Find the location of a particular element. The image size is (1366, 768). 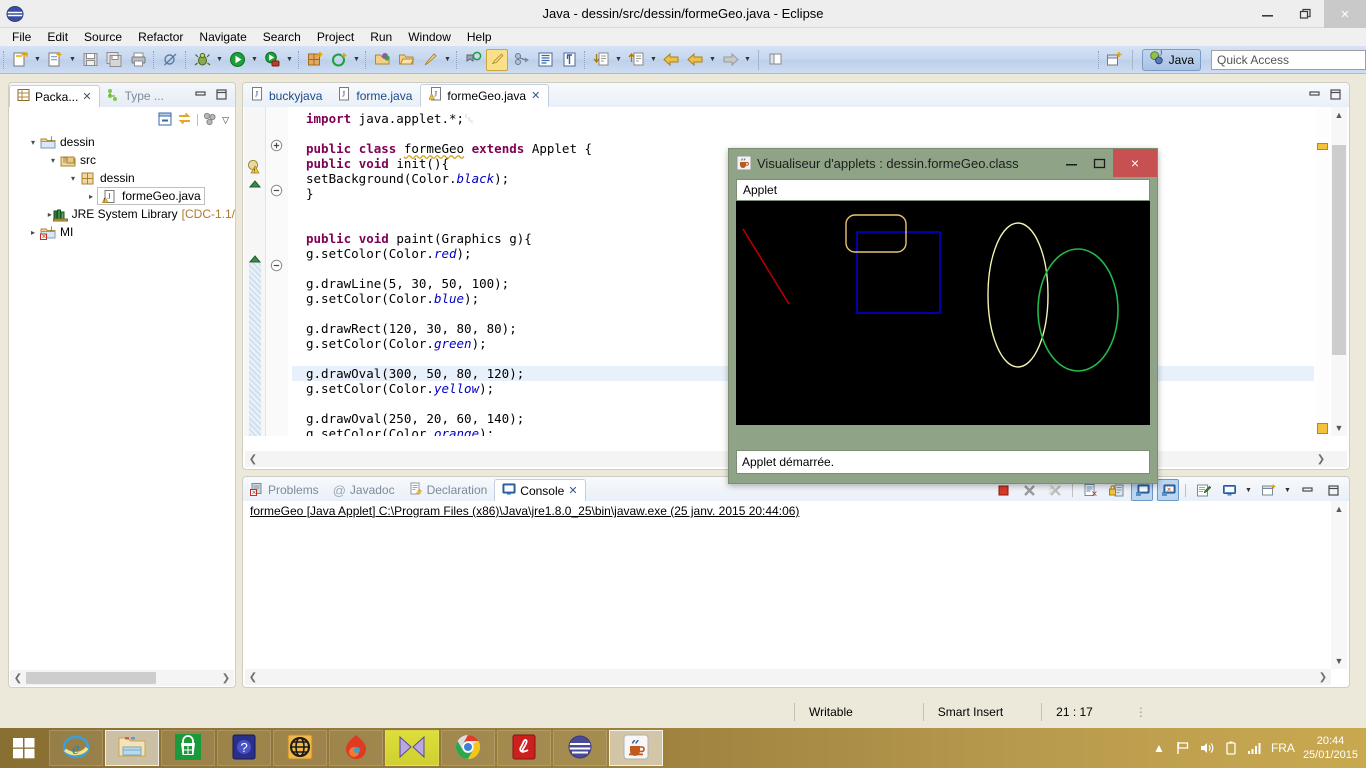

next-annotation-icon is located at coordinates (473, 60).